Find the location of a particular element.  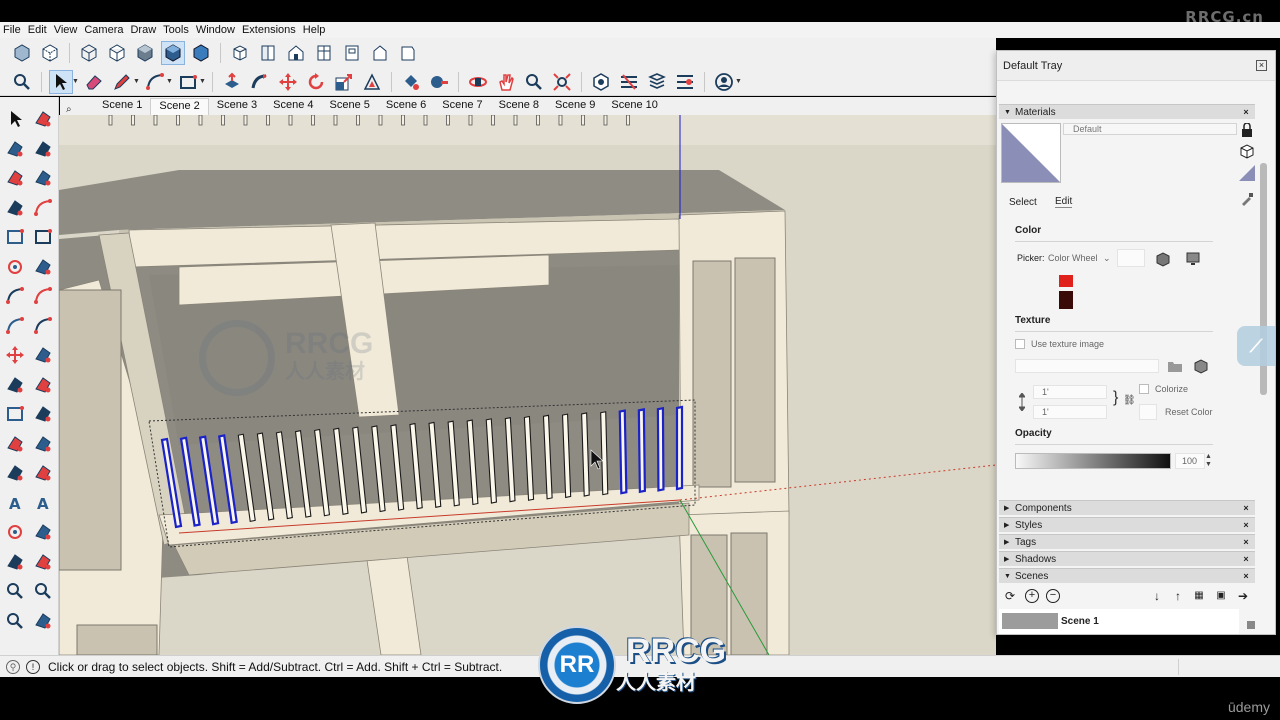

monochrome-style-icon is located at coordinates (201, 53).